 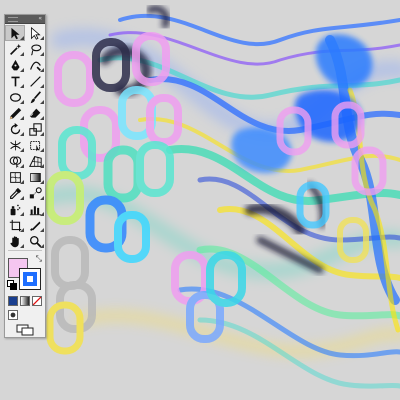 I want to click on arrow-icon, so click(x=15, y=33).